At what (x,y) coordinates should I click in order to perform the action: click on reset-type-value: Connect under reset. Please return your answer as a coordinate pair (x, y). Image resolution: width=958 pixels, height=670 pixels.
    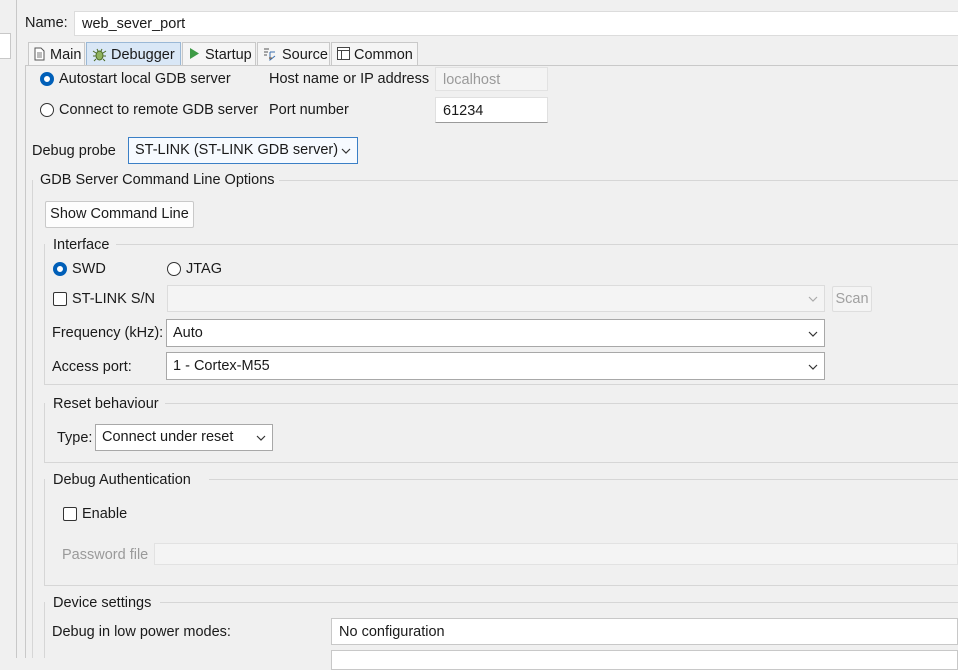
    Looking at the image, I should click on (168, 437).